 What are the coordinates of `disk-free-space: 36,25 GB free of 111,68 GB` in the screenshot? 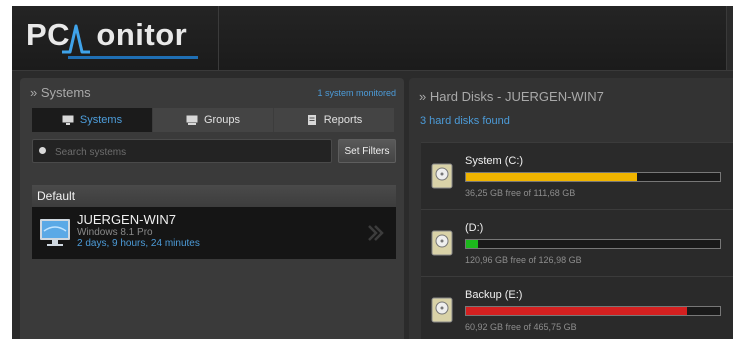 It's located at (520, 193).